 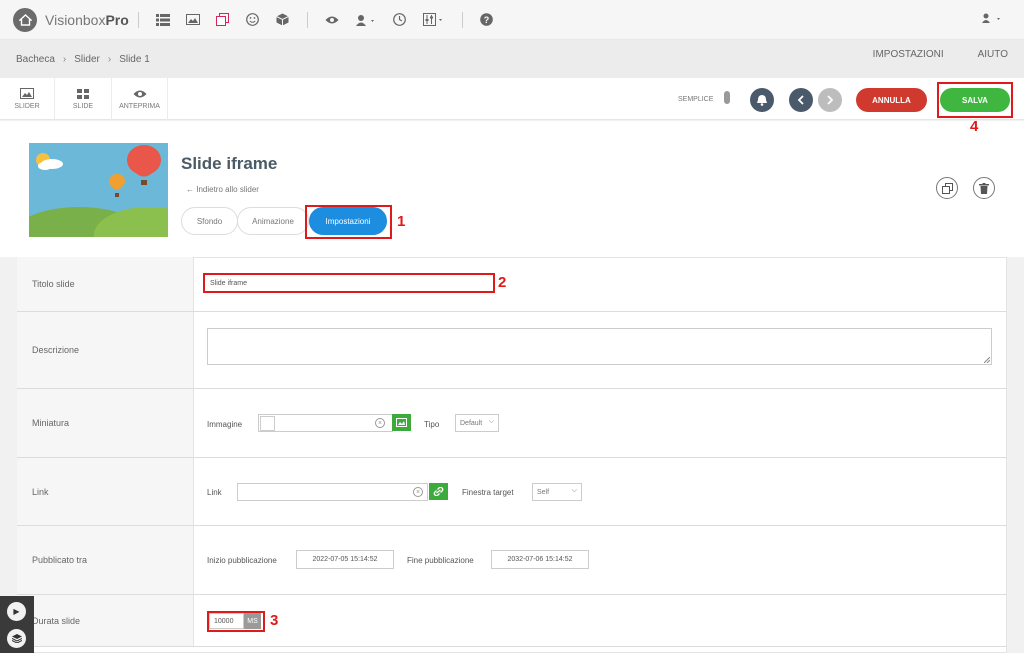 I want to click on preview-tool-button: ANTEPRIMA, so click(x=140, y=99).